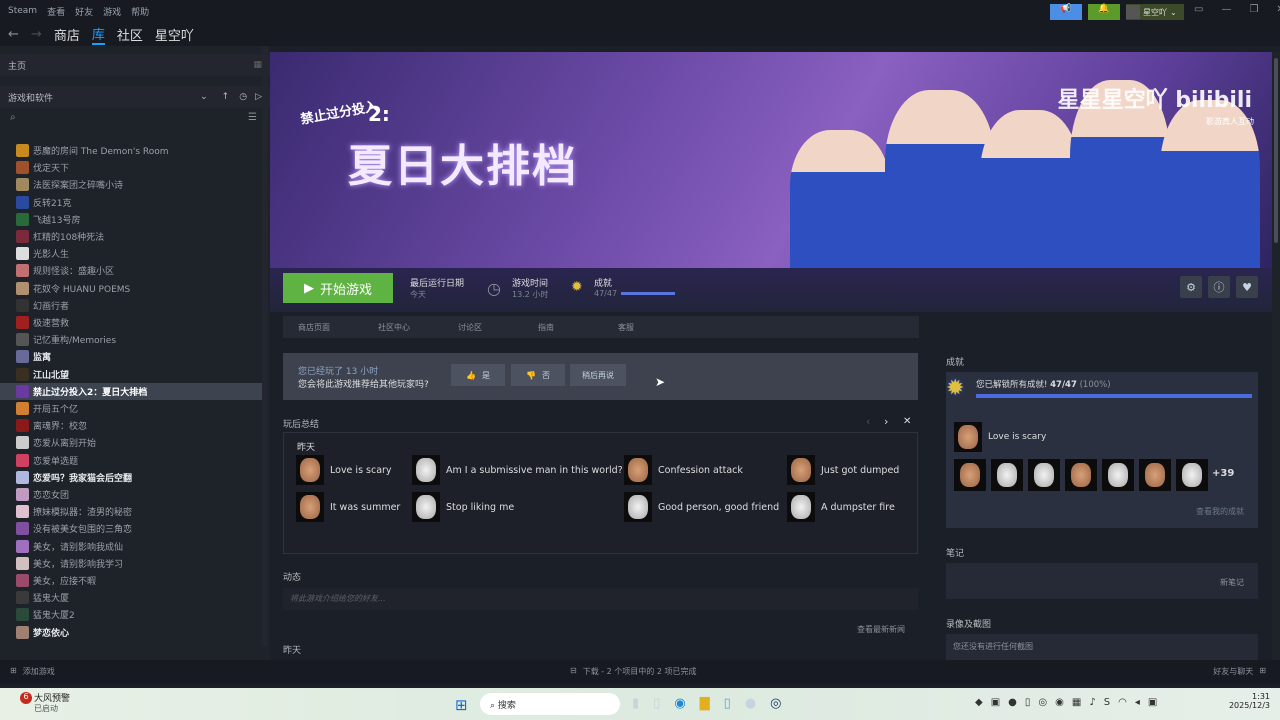  Describe the element at coordinates (32, 671) in the screenshot. I see `add-game-button: ⊞ 添加游戏` at that location.